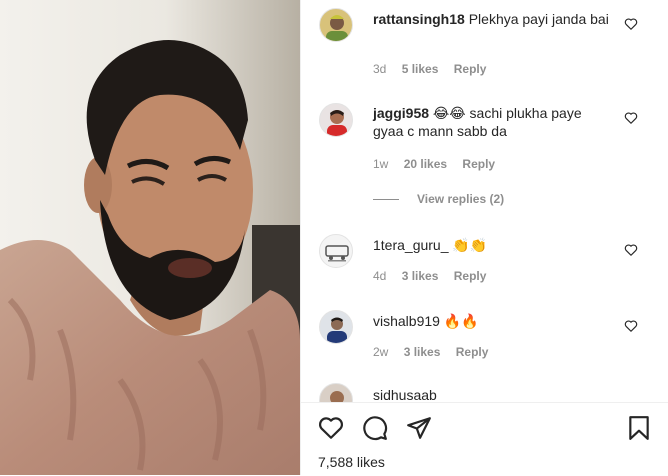  What do you see at coordinates (331, 428) in the screenshot?
I see `heart-outline-icon` at bounding box center [331, 428].